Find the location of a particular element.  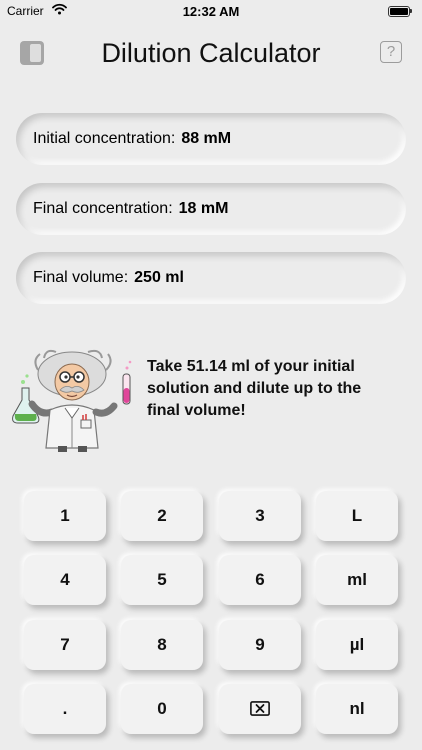

backspace-button is located at coordinates (260, 709).